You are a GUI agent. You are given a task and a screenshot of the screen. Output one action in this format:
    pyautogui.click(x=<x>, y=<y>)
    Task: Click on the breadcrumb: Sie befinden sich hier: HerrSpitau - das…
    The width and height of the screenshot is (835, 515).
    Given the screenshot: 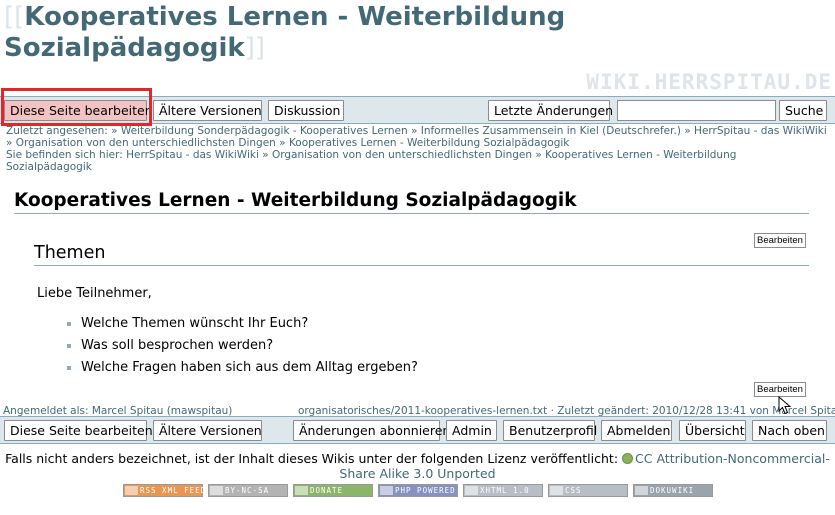 What is the action you would take?
    pyautogui.click(x=371, y=155)
    